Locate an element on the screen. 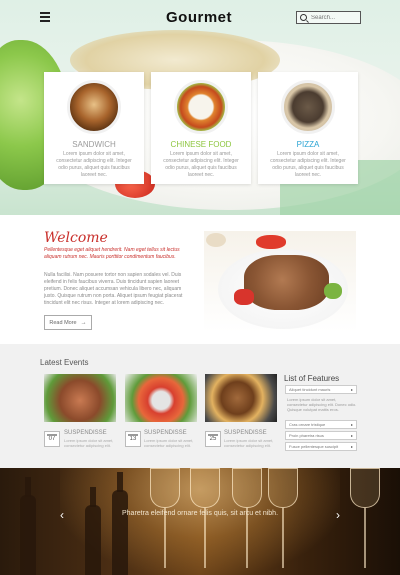 This screenshot has height=575, width=400. event-day: 07 is located at coordinates (52, 439).